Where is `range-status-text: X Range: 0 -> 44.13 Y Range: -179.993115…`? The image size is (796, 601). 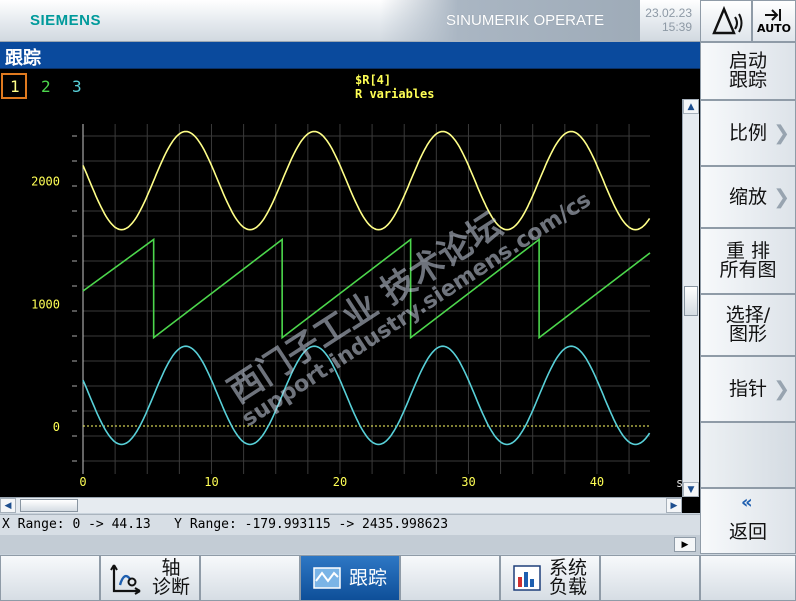 range-status-text: X Range: 0 -> 44.13 Y Range: -179.993115… is located at coordinates (225, 524).